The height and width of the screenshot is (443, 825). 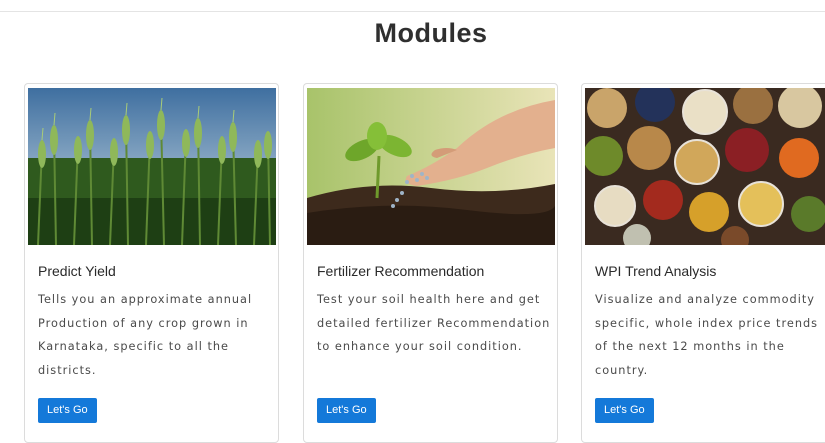 What do you see at coordinates (431, 33) in the screenshot?
I see `page-title: Modules` at bounding box center [431, 33].